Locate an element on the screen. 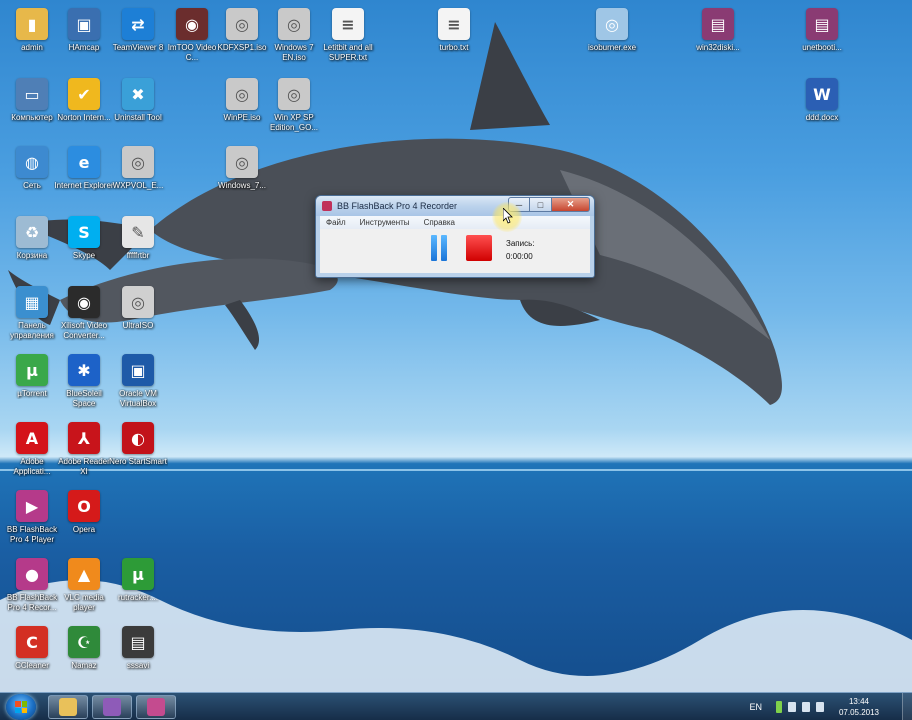 Image resolution: width=912 pixels, height=720 pixels. desktop-icon-label: Сеть is located at coordinates (32, 185).